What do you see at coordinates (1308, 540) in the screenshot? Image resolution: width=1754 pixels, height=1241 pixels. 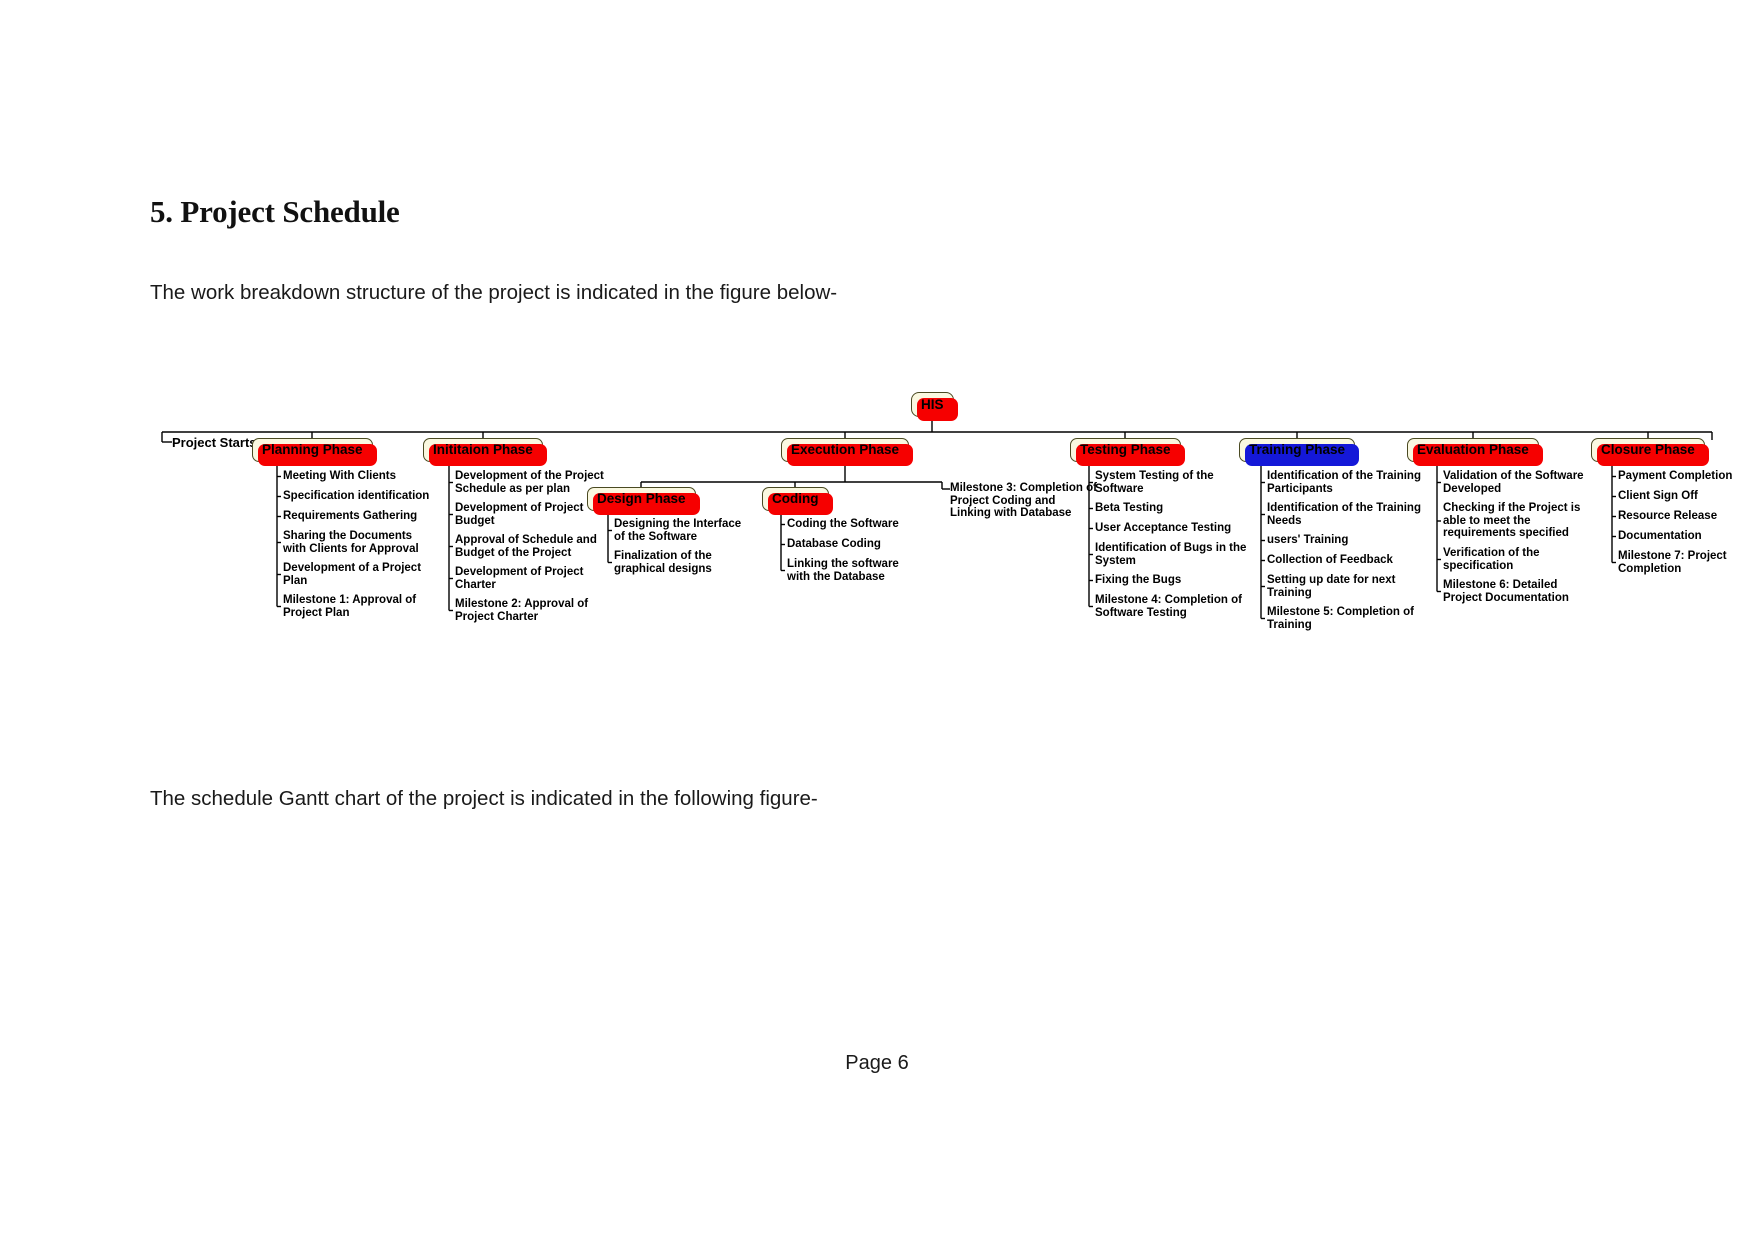 I see `phase-training-phase-task: users' Training` at bounding box center [1308, 540].